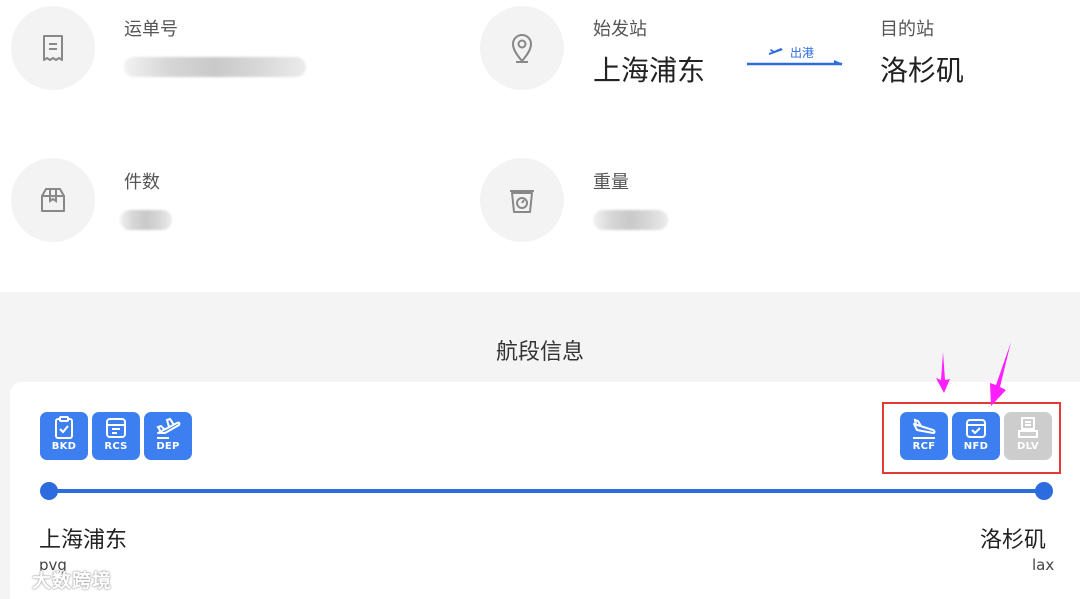 The image size is (1080, 599). Describe the element at coordinates (168, 446) in the screenshot. I see `status-dep-code: DEP` at that location.